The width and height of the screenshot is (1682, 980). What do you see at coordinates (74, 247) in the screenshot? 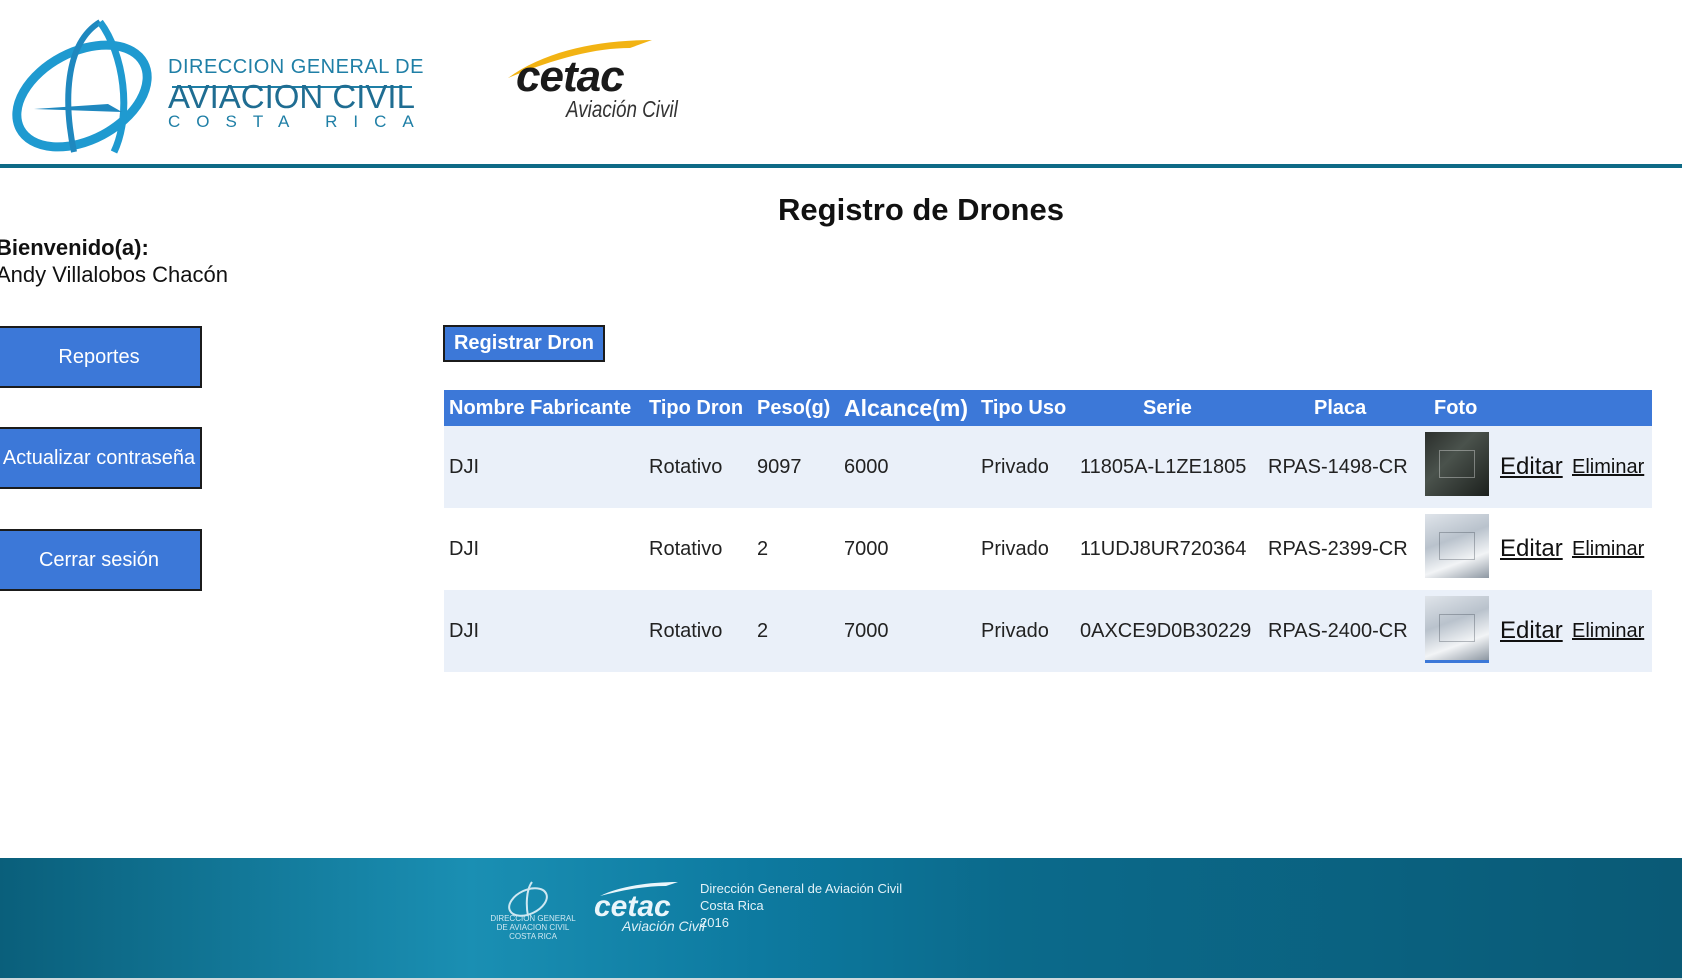
I see `welcome-label: Bienvenido(a):` at bounding box center [74, 247].